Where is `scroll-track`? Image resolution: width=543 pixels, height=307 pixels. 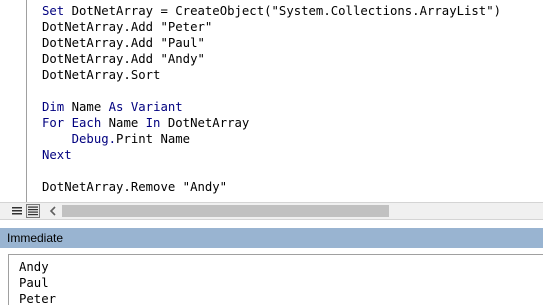
scroll-track is located at coordinates (302, 211).